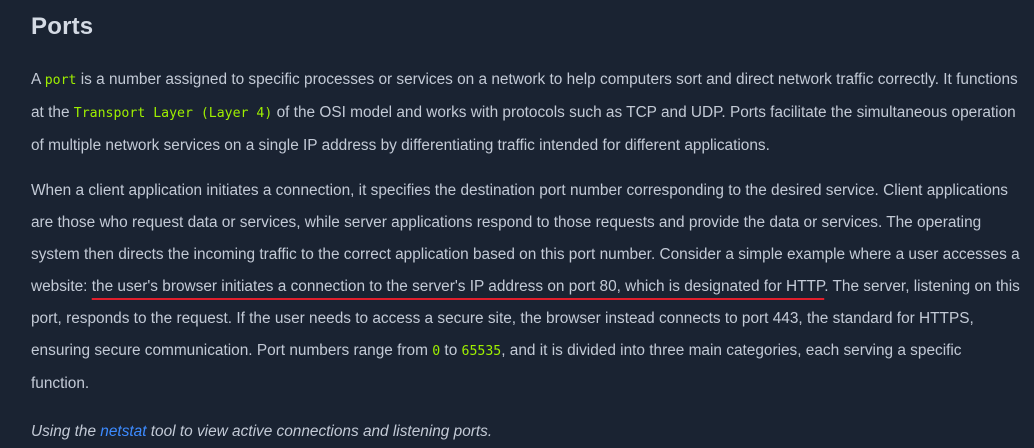 The height and width of the screenshot is (448, 1034). What do you see at coordinates (38, 79) in the screenshot?
I see `text-segment: A` at bounding box center [38, 79].